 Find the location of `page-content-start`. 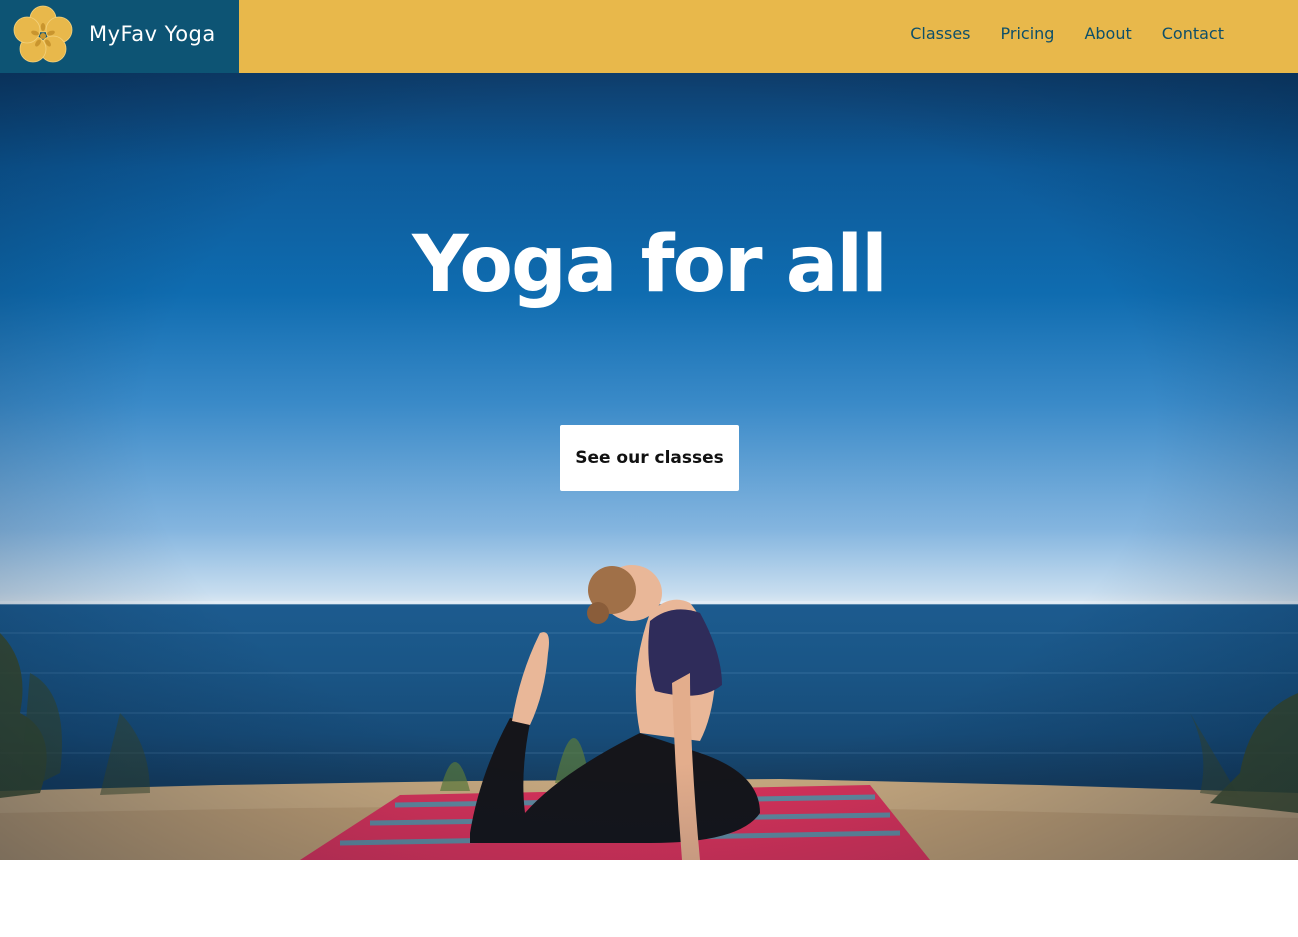

page-content-start is located at coordinates (649, 898).